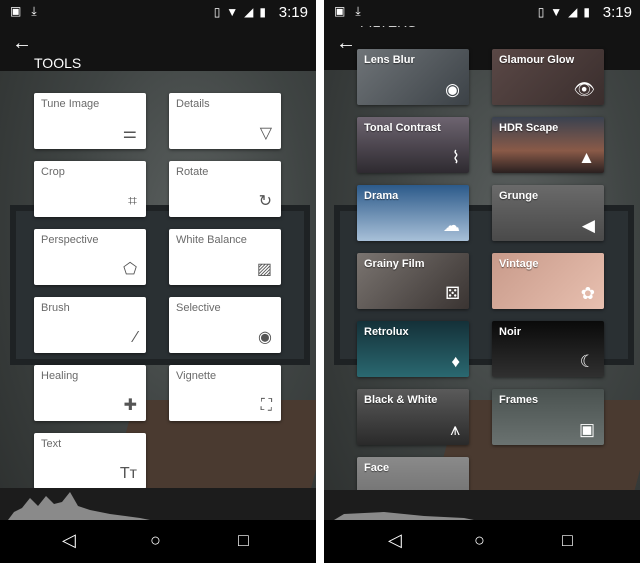  What do you see at coordinates (548, 145) in the screenshot?
I see `filter-card-hdr-scape: HDR Scape ▲` at bounding box center [548, 145].